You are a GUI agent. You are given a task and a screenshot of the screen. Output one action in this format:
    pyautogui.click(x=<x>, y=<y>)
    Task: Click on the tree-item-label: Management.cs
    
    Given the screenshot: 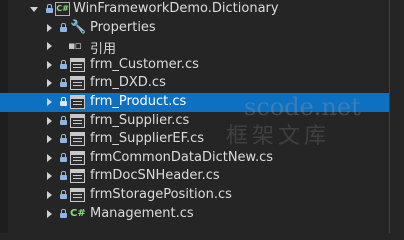 What is the action you would take?
    pyautogui.click(x=142, y=213)
    